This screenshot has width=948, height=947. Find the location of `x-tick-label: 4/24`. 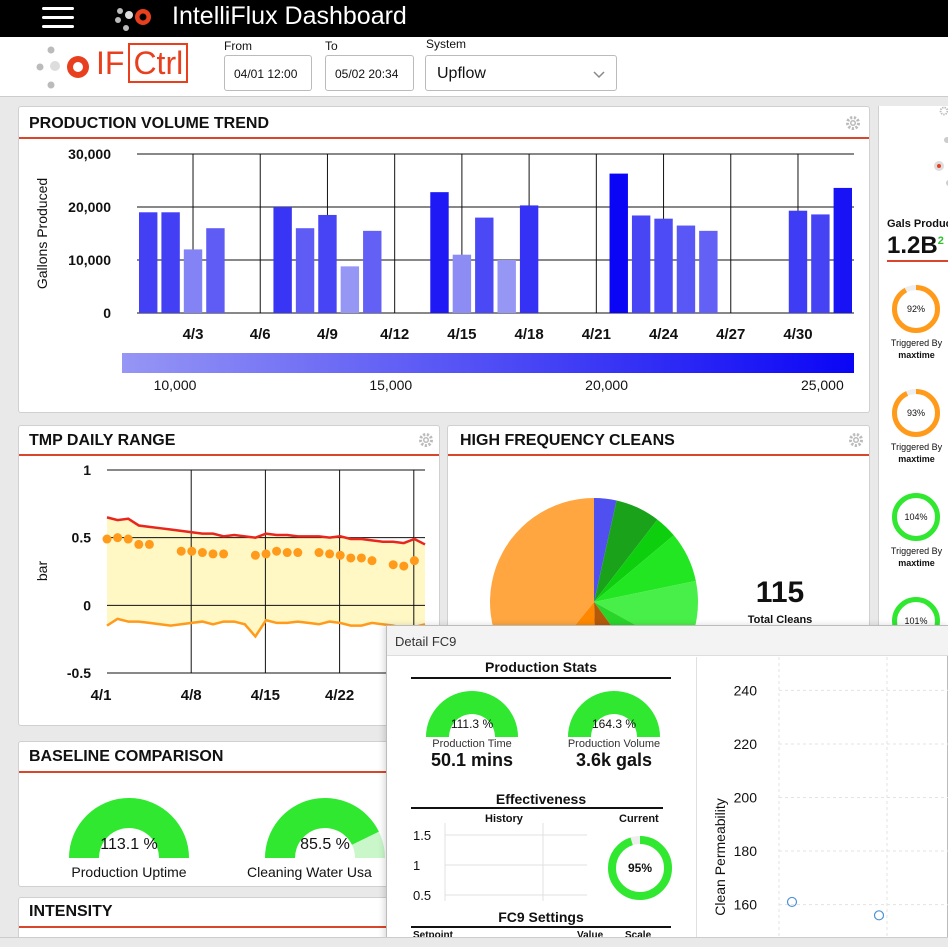

x-tick-label: 4/24 is located at coordinates (664, 334).